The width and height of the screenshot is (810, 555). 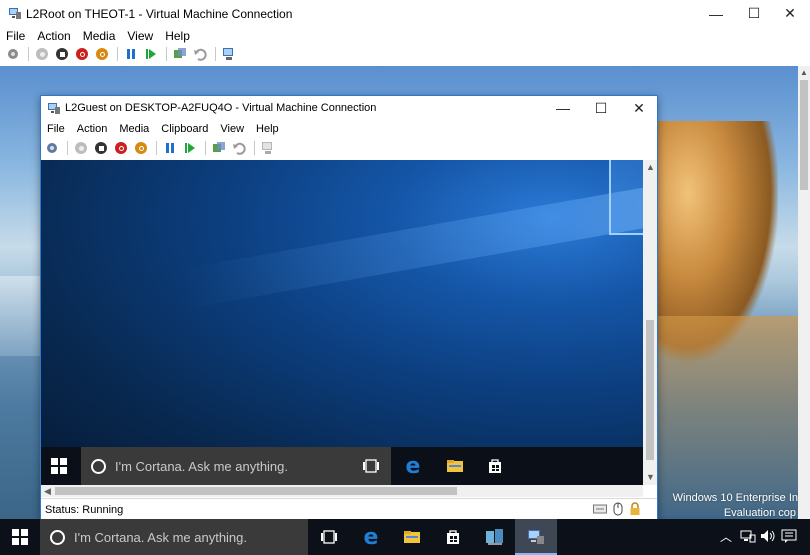 I want to click on host-menu-help: Help, so click(x=177, y=36).